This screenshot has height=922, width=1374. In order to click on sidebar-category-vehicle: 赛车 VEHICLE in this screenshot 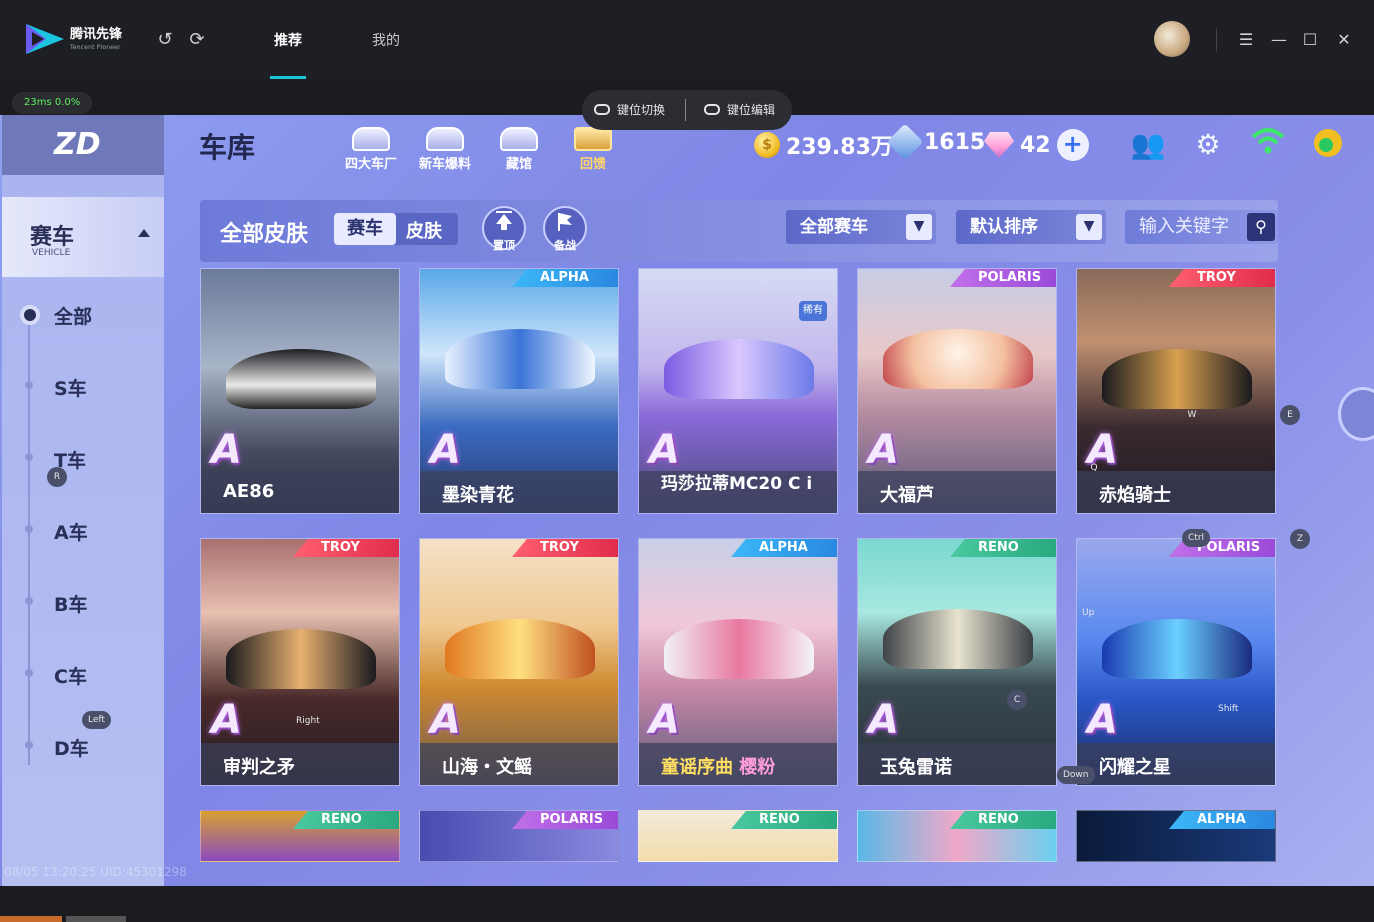, I will do `click(83, 237)`.